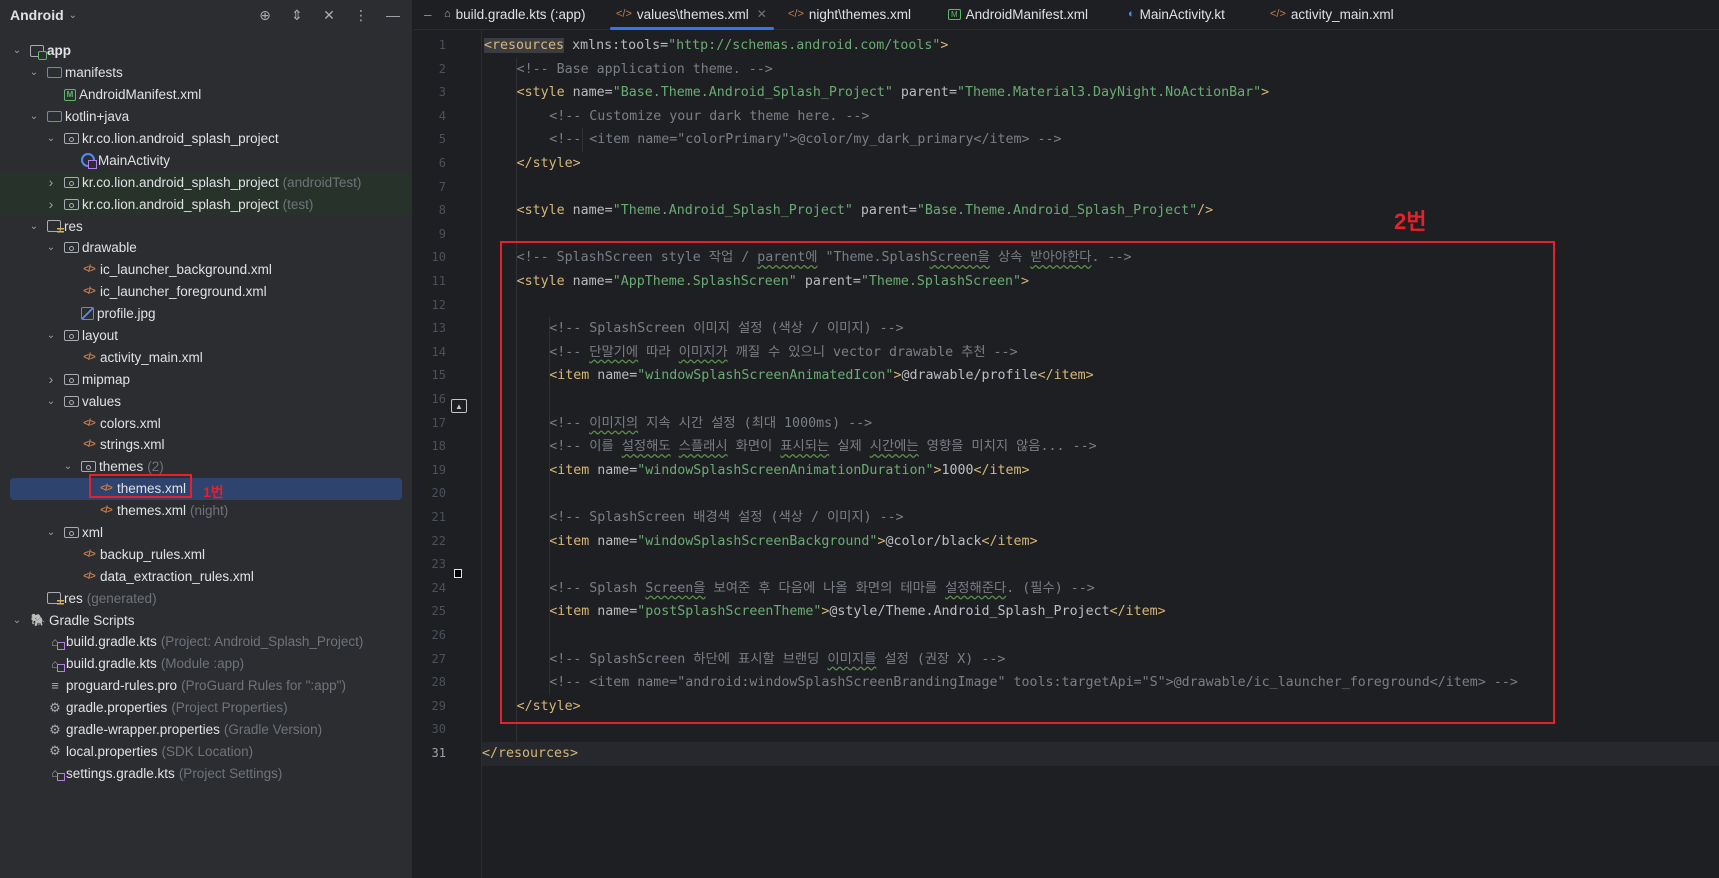 Image resolution: width=1719 pixels, height=878 pixels. I want to click on tree-item-label: proguard-rules.pro, so click(122, 686).